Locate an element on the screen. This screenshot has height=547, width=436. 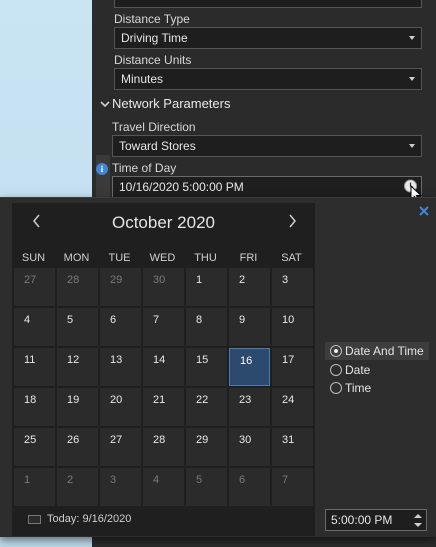
calendar-day: 21 is located at coordinates (163, 407).